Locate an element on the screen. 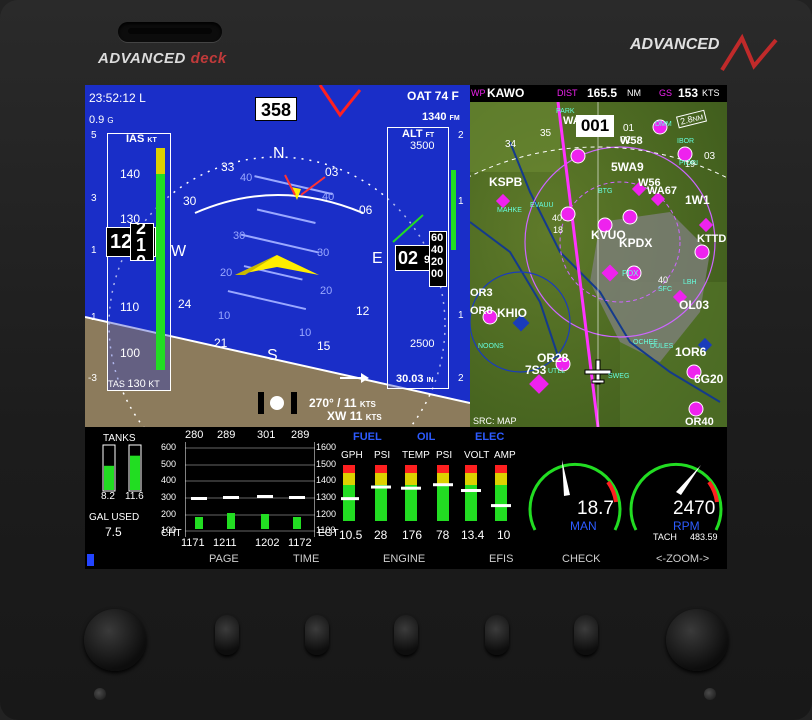 The height and width of the screenshot is (720, 812). gauge-red-zone is located at coordinates (349, 469).